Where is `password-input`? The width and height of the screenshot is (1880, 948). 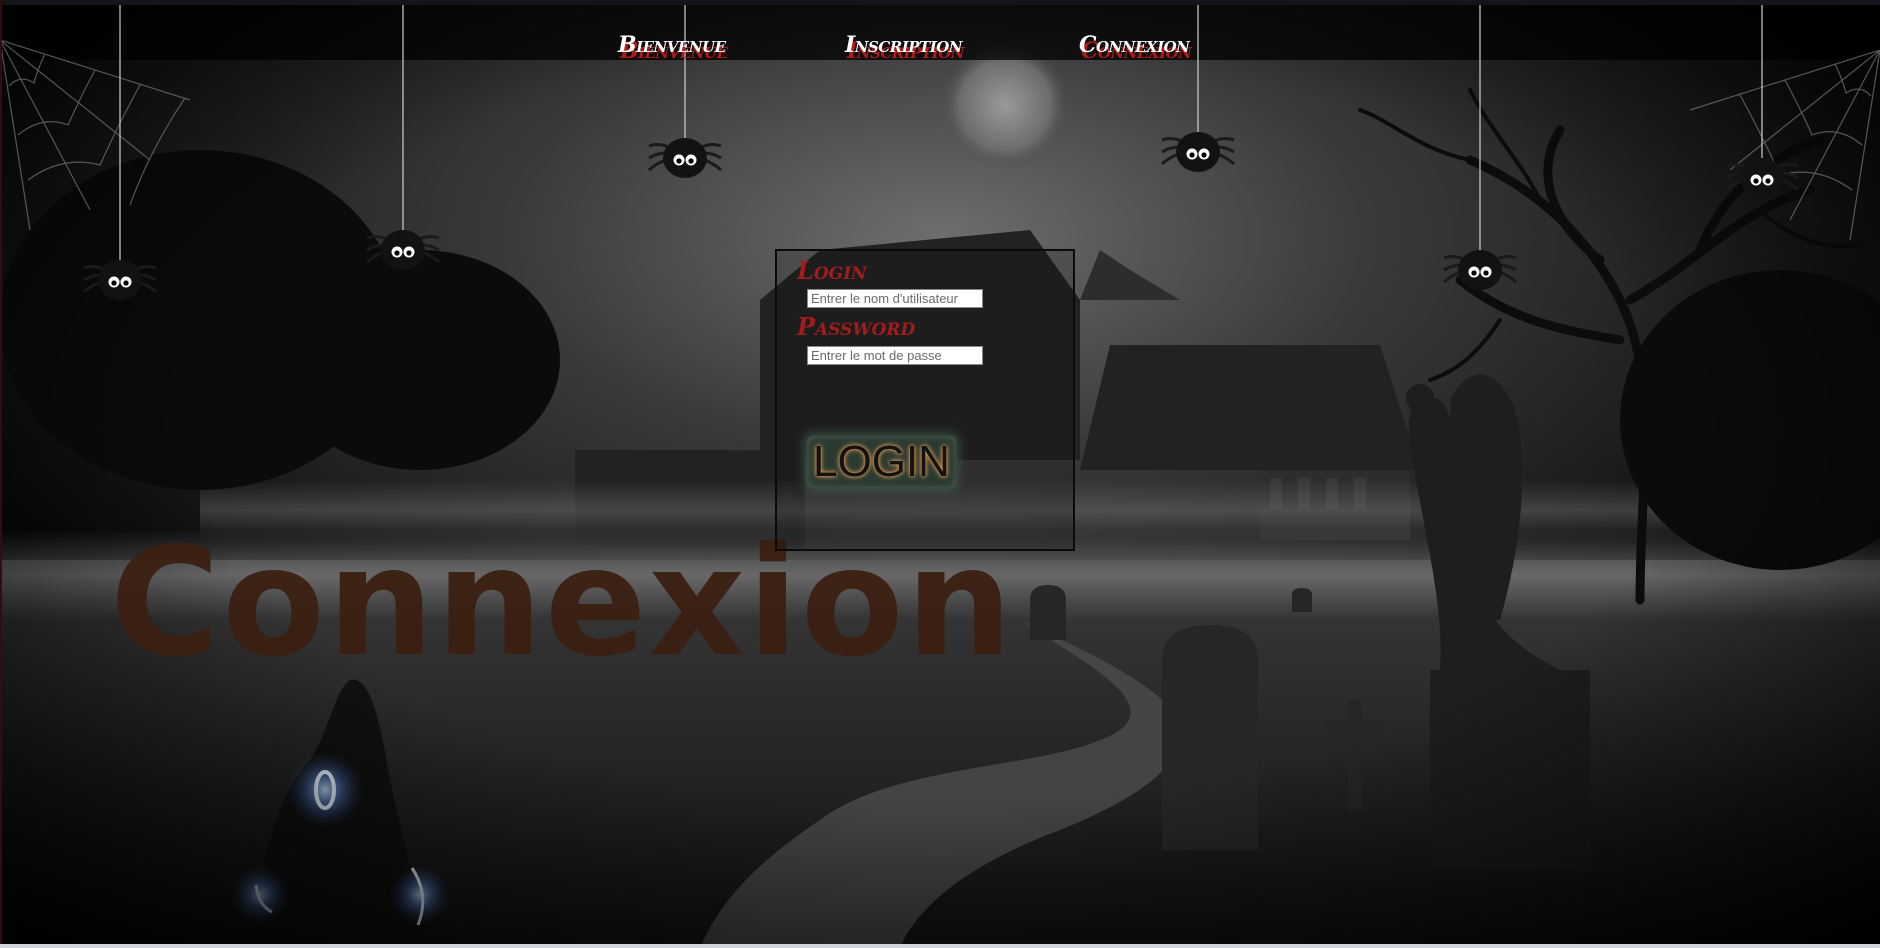 password-input is located at coordinates (895, 355).